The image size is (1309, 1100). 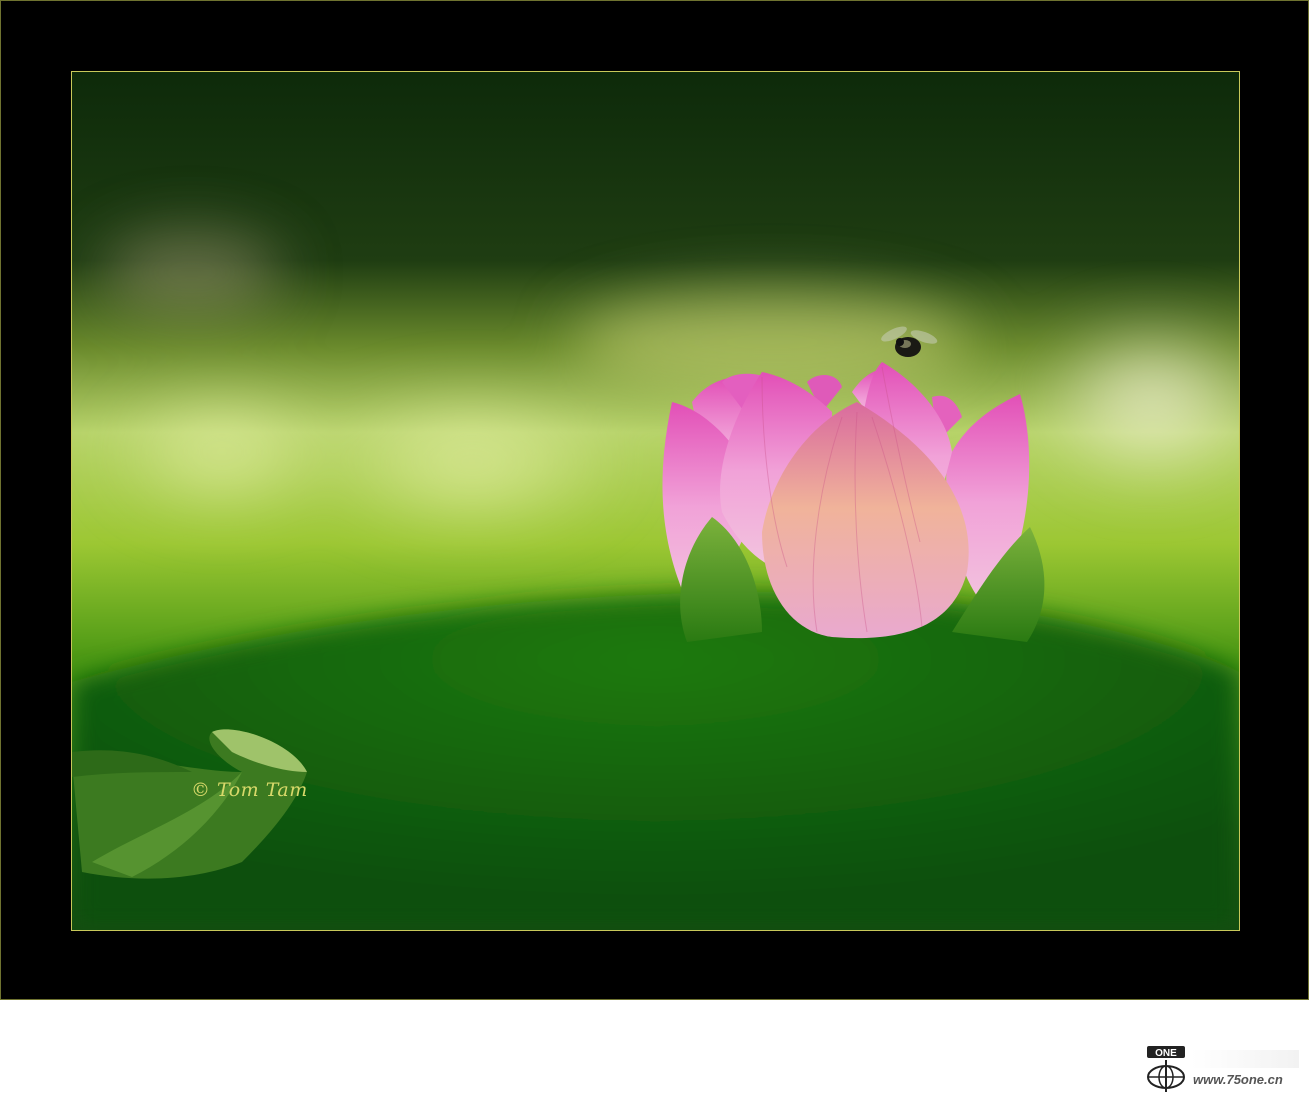 I want to click on svg-text: ONE, so click(x=1166, y=1053).